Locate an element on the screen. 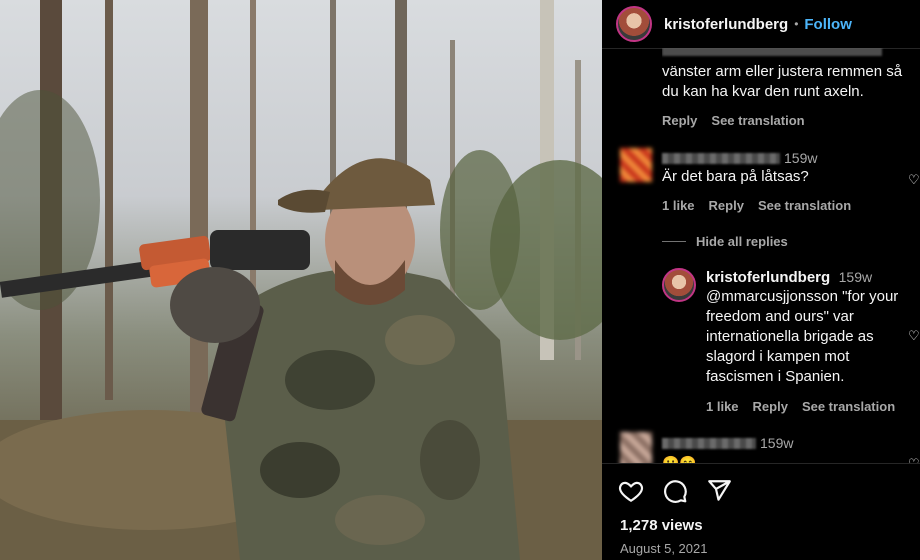 The image size is (920, 560). reply-header: kristoferlundberg 159w is located at coordinates (809, 278).